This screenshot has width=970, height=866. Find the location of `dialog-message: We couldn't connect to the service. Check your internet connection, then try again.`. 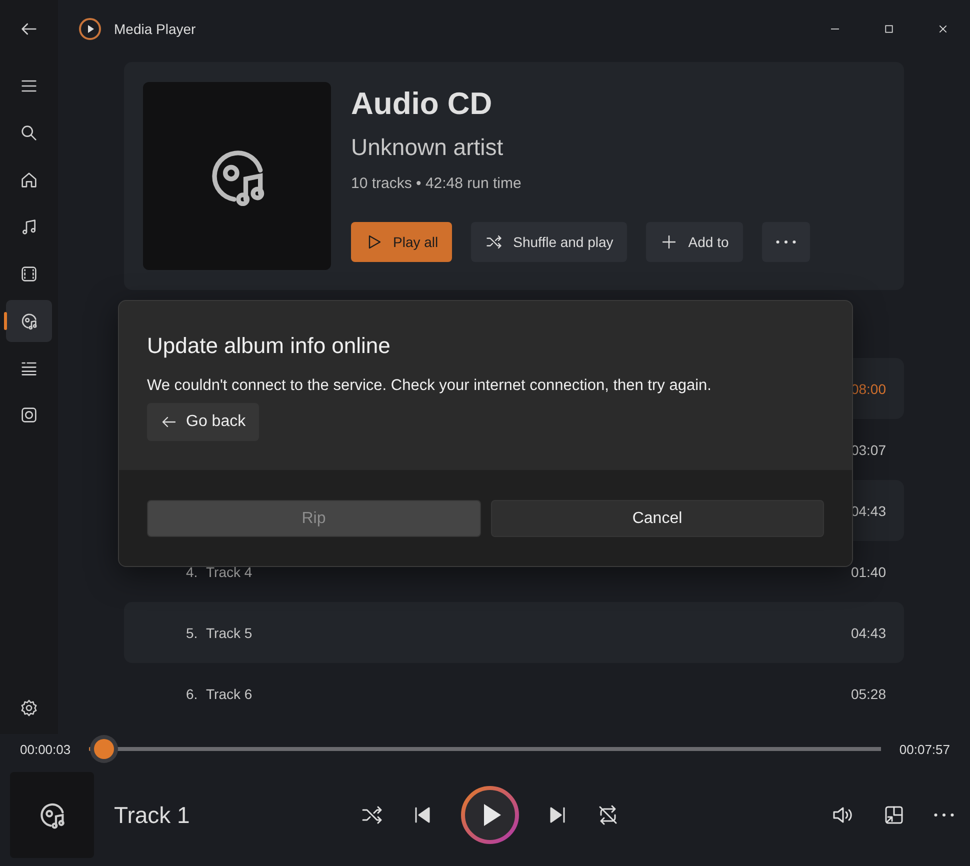

dialog-message: We couldn't connect to the service. Check your internet connection, then try again. is located at coordinates (429, 386).